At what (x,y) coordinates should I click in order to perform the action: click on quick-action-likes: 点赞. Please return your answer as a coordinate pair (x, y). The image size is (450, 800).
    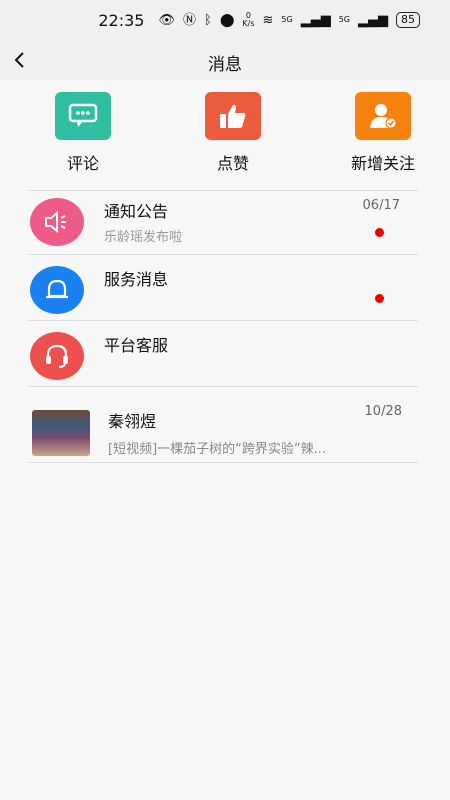
    Looking at the image, I should click on (233, 133).